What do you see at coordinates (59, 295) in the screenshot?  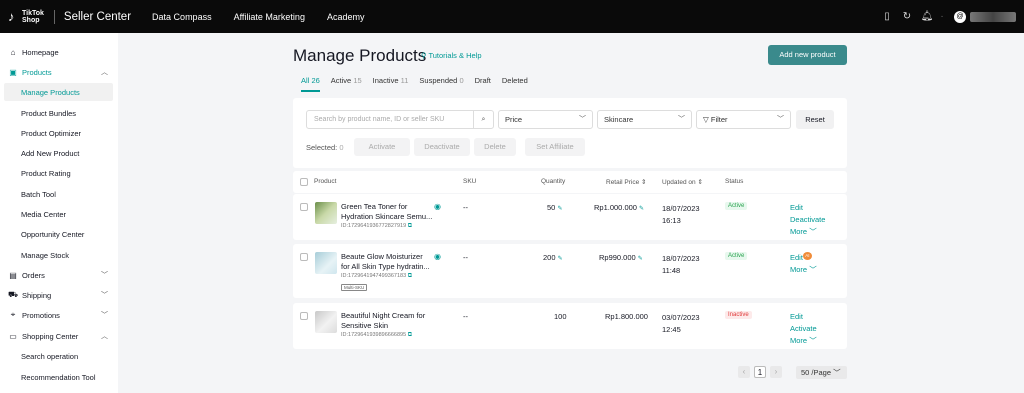 I see `sidebar-item-shipping: ⛟ Shipping ﹀` at bounding box center [59, 295].